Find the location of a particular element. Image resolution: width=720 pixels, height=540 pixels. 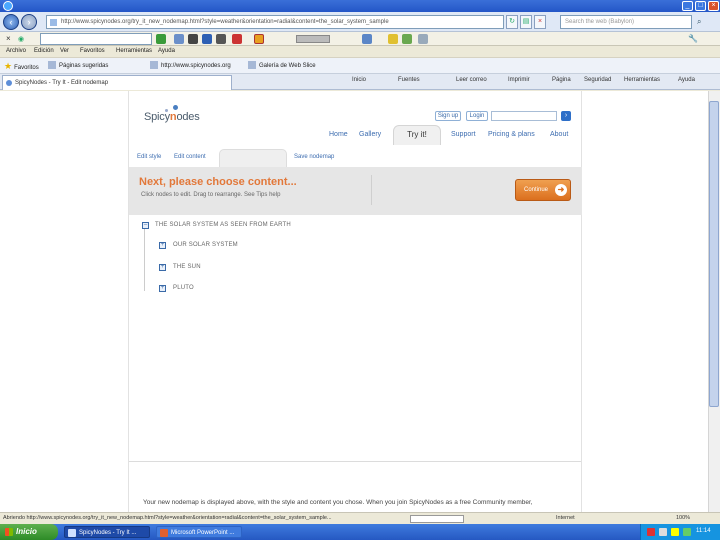

subtab-edit-content: Edit content is located at coordinates (190, 157).